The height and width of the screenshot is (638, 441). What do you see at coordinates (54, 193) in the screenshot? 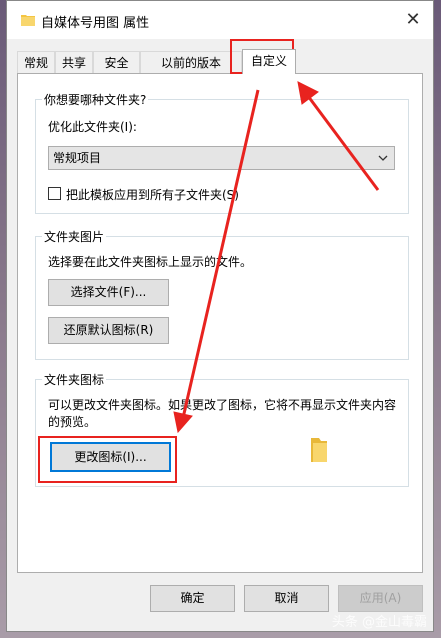
I see `apply-template-checkbox` at bounding box center [54, 193].